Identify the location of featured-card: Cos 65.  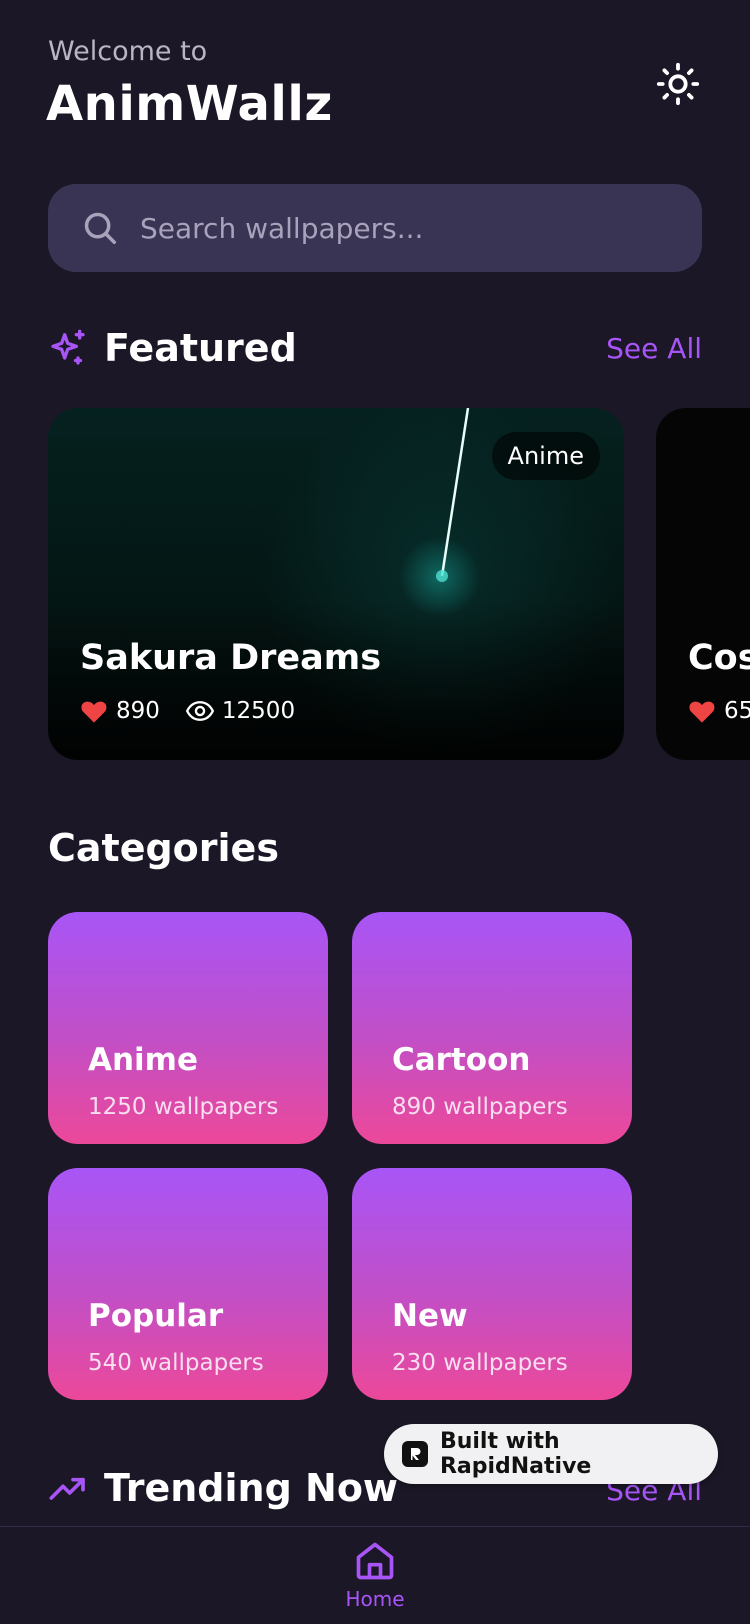
(703, 584).